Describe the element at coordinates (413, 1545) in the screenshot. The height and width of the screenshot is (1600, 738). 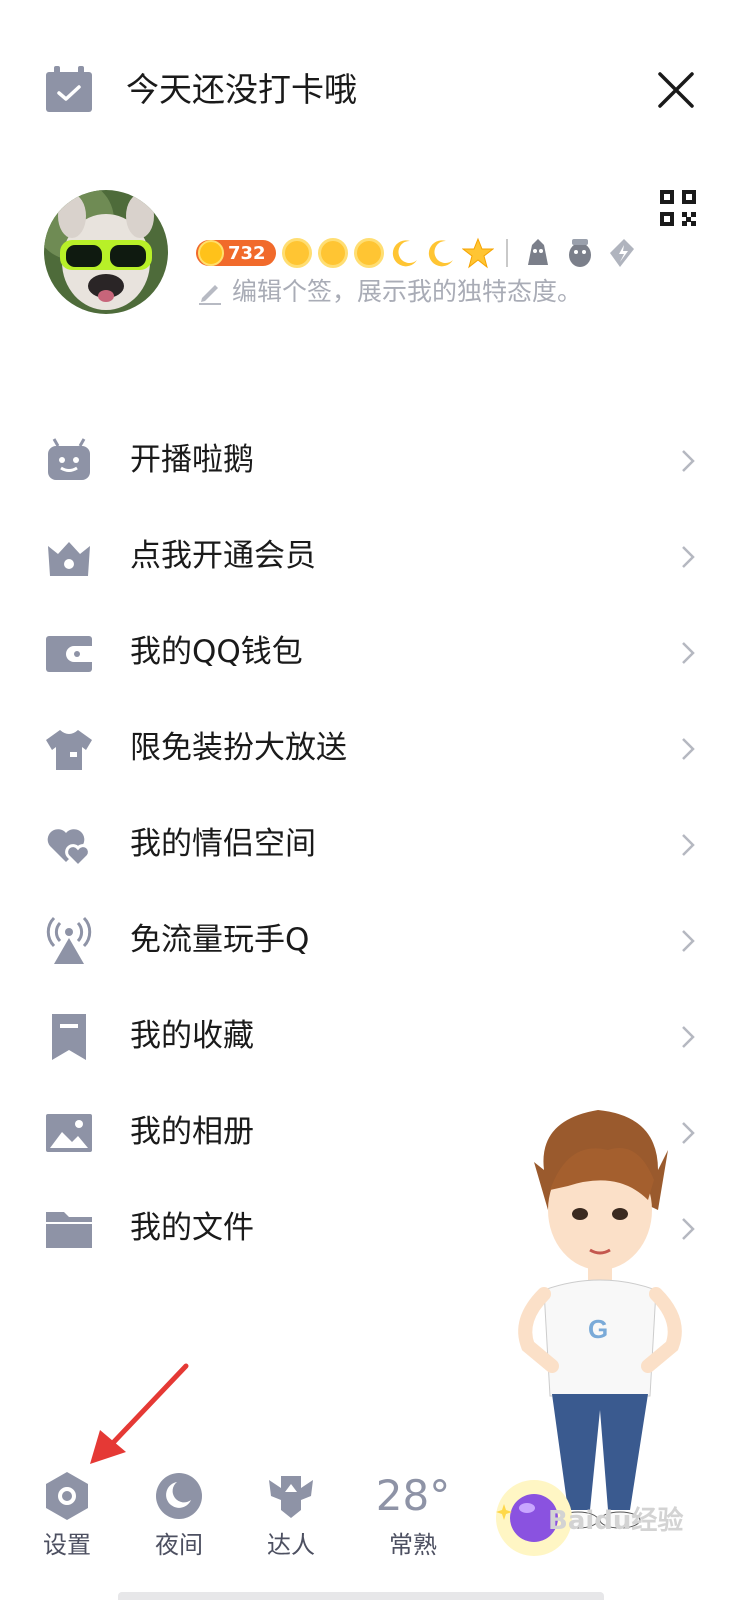
I see `weather-city: 常熟` at that location.